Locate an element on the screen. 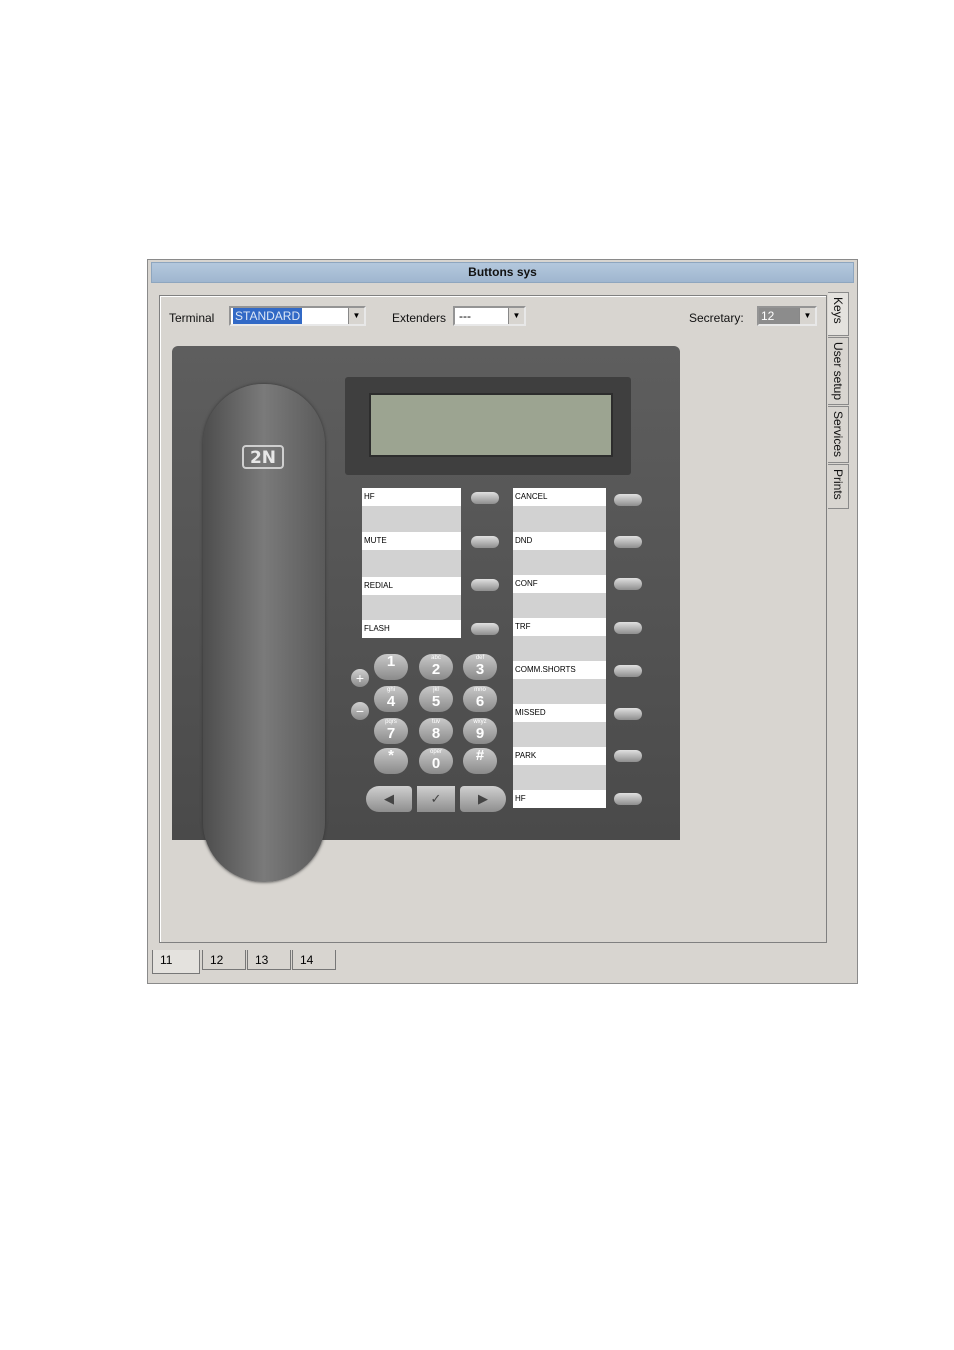 The width and height of the screenshot is (954, 1350). tab-prints-label: Prints is located at coordinates (838, 484).